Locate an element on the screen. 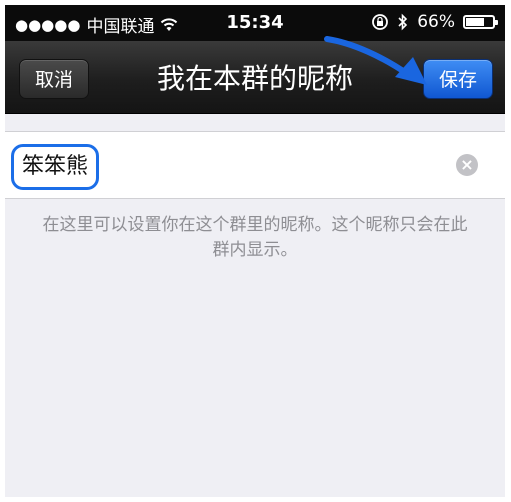 The height and width of the screenshot is (502, 511). nickname-input-row: 笨笨熊 × is located at coordinates (255, 165).